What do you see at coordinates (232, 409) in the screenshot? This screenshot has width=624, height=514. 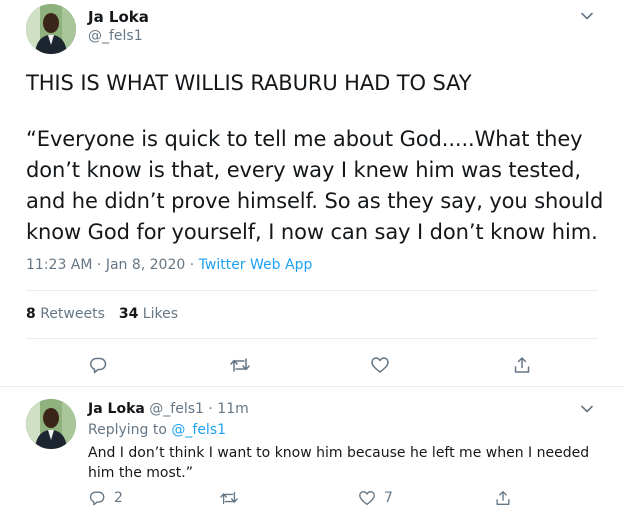 I see `reply-time: 11m` at bounding box center [232, 409].